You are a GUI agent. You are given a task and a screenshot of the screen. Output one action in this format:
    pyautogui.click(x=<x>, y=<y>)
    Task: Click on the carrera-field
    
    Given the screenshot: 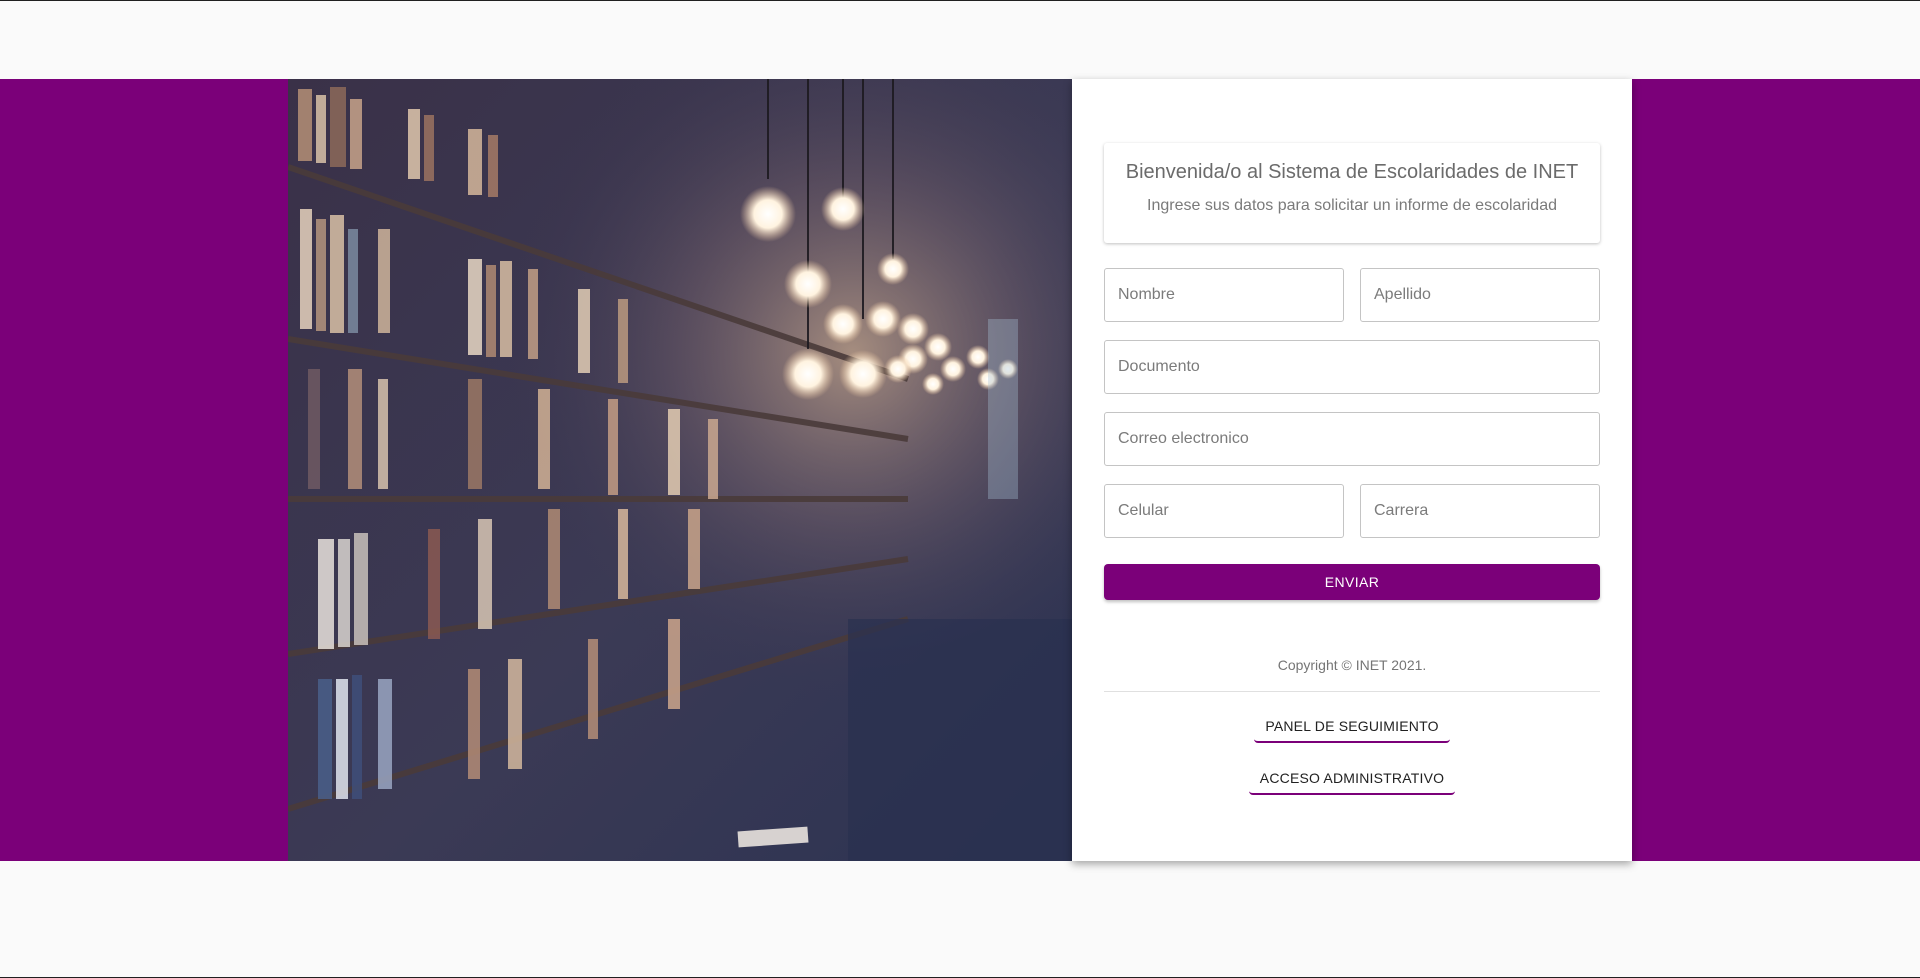 What is the action you would take?
    pyautogui.click(x=1480, y=511)
    